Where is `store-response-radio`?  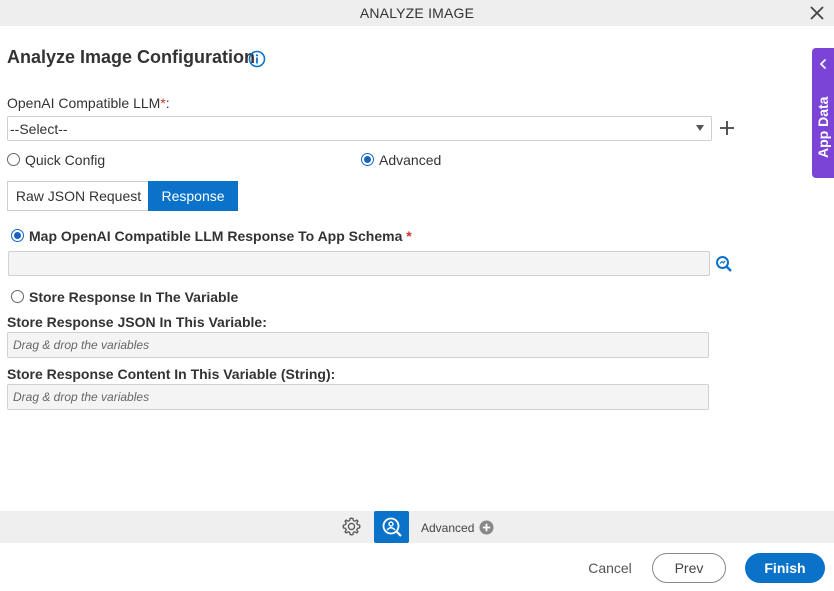
store-response-radio is located at coordinates (17, 296).